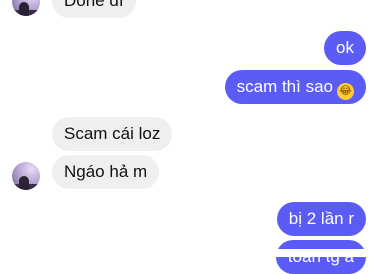 This screenshot has width=374, height=274. Describe the element at coordinates (94, 9) in the screenshot. I see `message-bubble-incoming: Done dĩ` at that location.